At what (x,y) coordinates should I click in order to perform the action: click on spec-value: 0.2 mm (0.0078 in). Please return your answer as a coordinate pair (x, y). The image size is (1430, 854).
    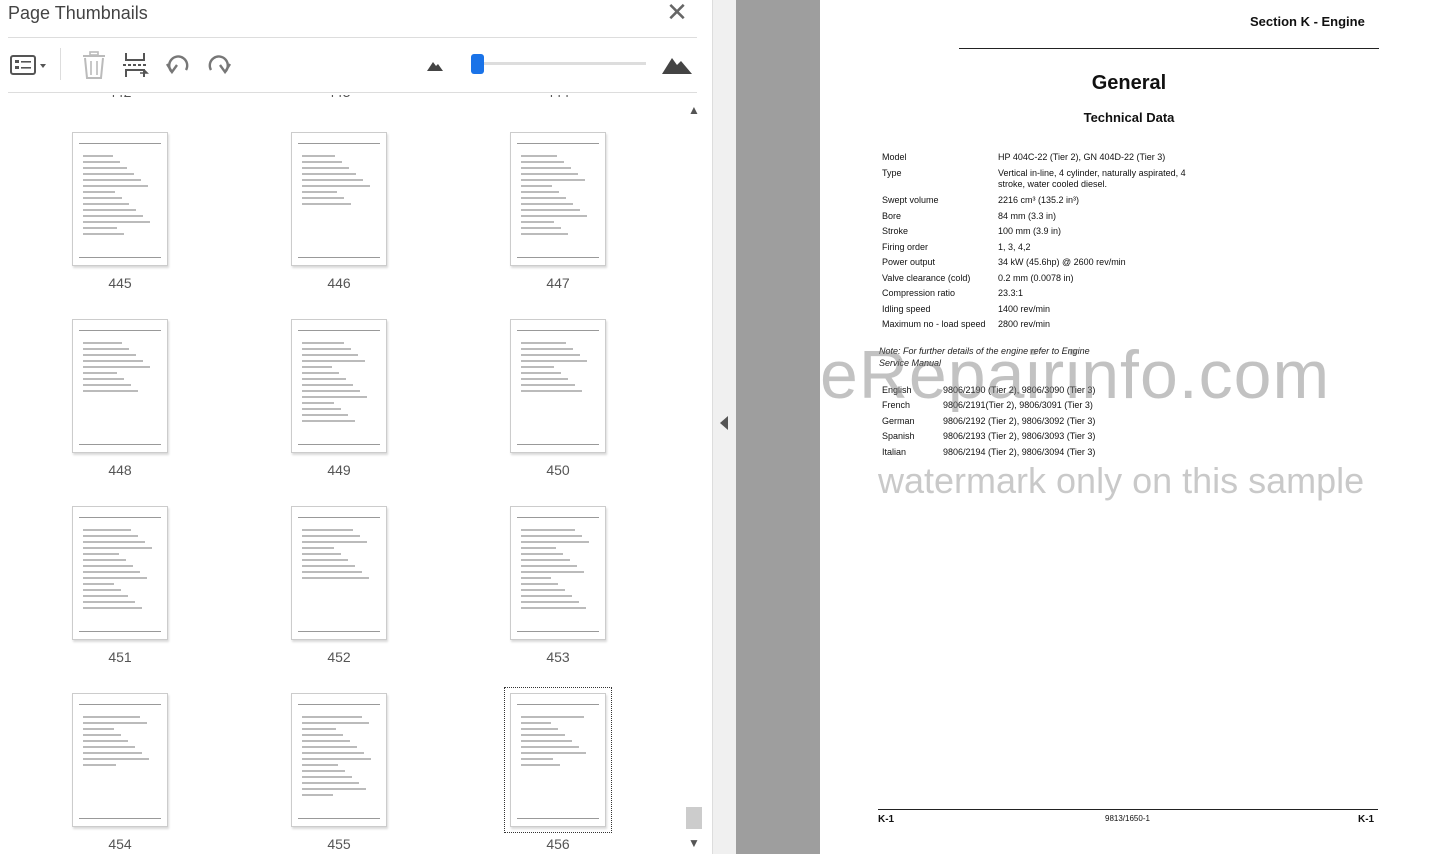
    Looking at the image, I should click on (1036, 278).